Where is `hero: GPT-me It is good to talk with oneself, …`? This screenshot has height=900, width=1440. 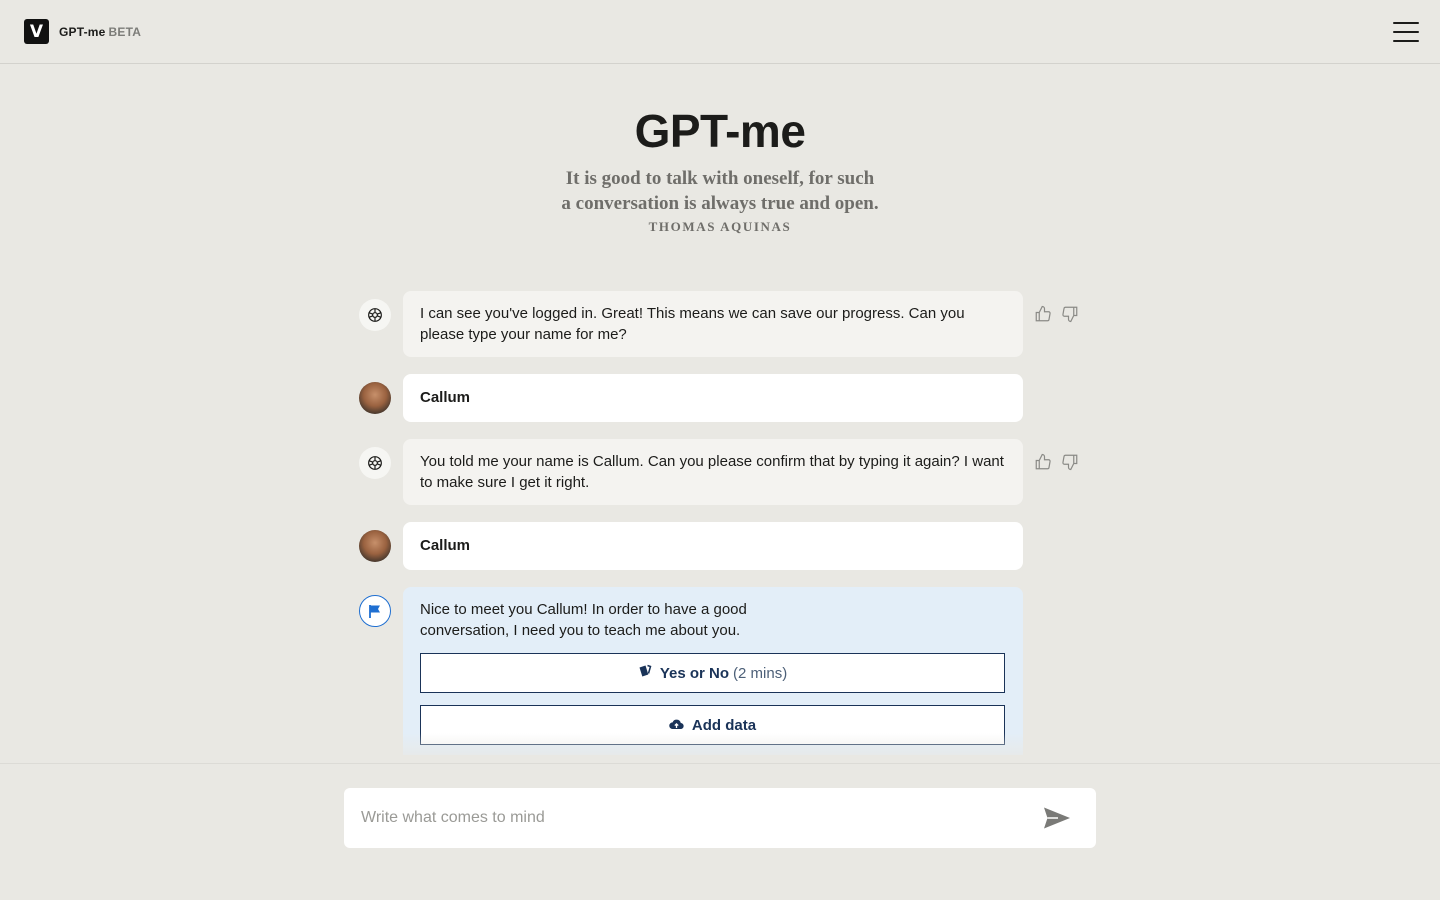 hero: GPT-me It is good to talk with oneself, … is located at coordinates (720, 169).